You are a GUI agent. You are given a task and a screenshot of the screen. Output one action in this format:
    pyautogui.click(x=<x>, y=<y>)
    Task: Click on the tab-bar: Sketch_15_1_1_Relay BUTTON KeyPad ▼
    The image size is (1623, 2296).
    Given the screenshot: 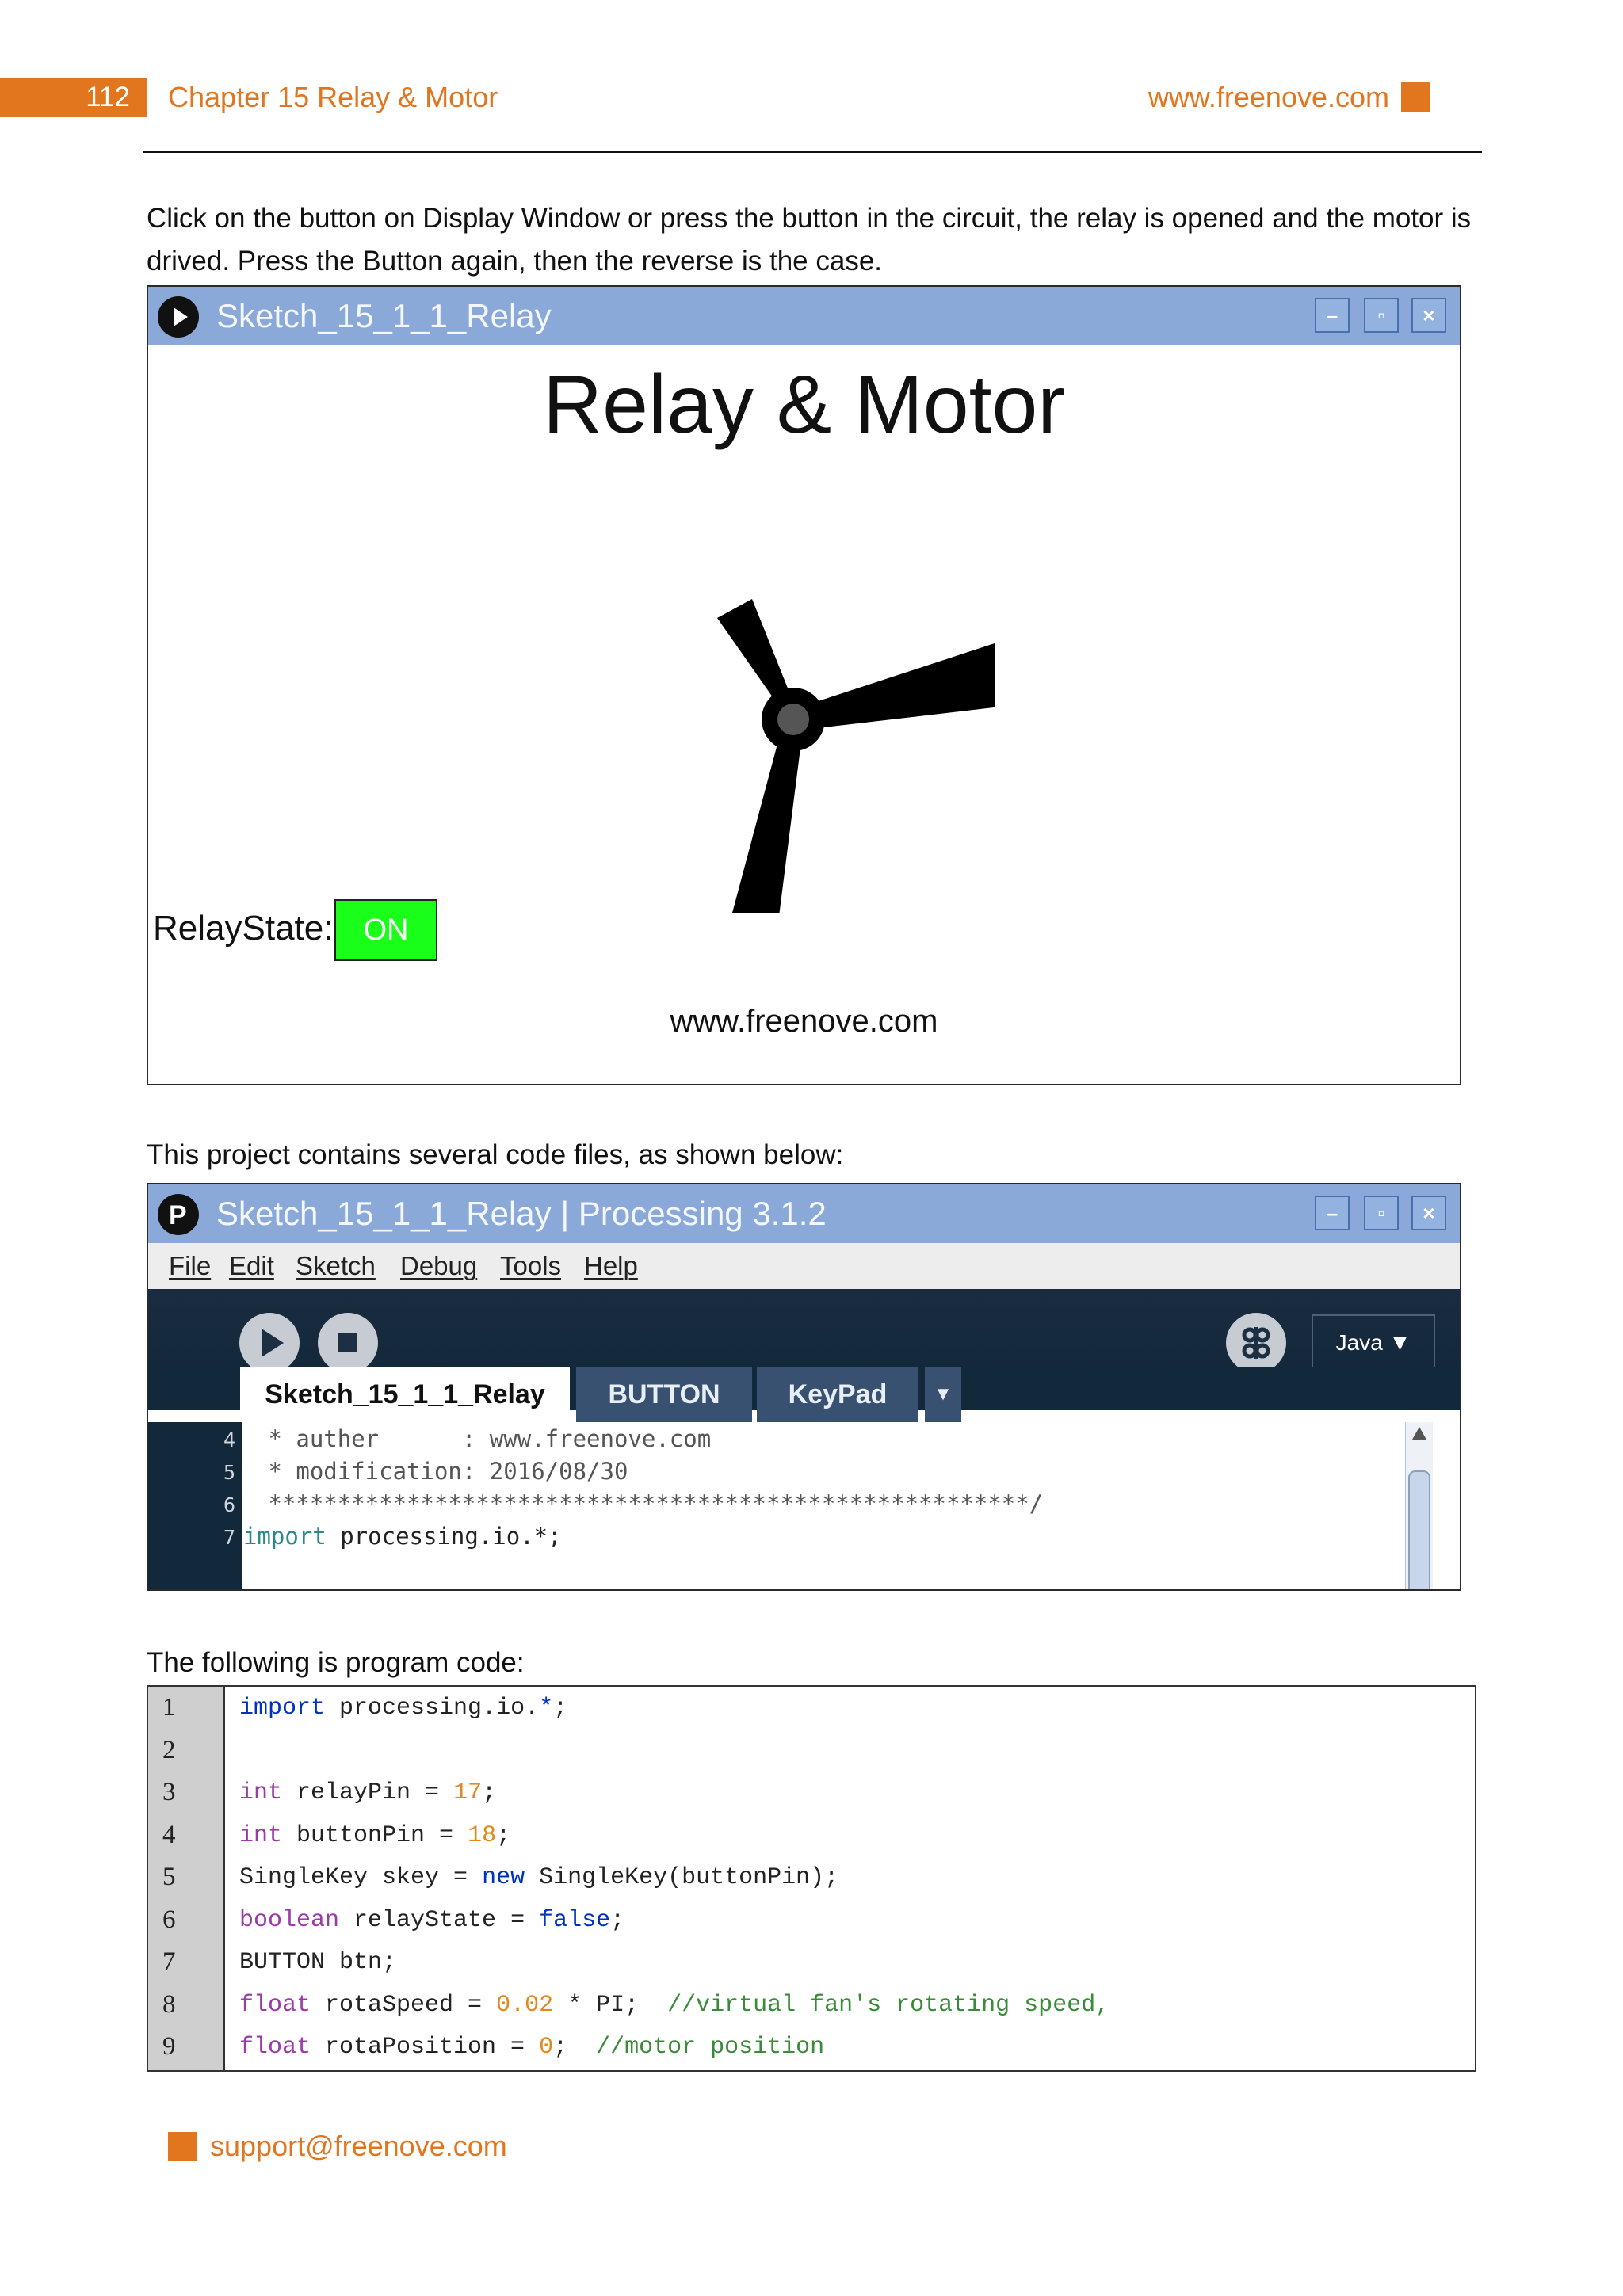 What is the action you would take?
    pyautogui.click(x=804, y=1394)
    